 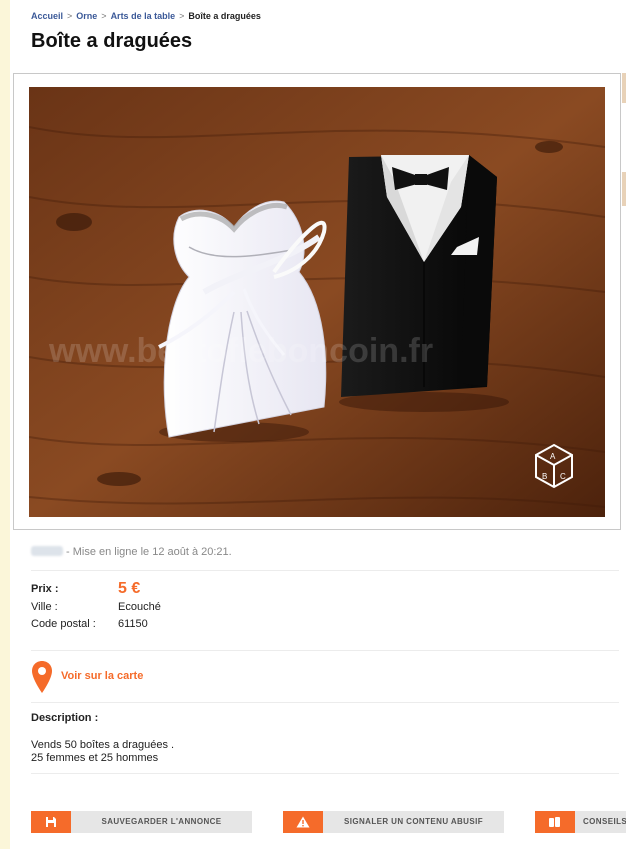 I want to click on description-label: Description :, so click(x=65, y=718).